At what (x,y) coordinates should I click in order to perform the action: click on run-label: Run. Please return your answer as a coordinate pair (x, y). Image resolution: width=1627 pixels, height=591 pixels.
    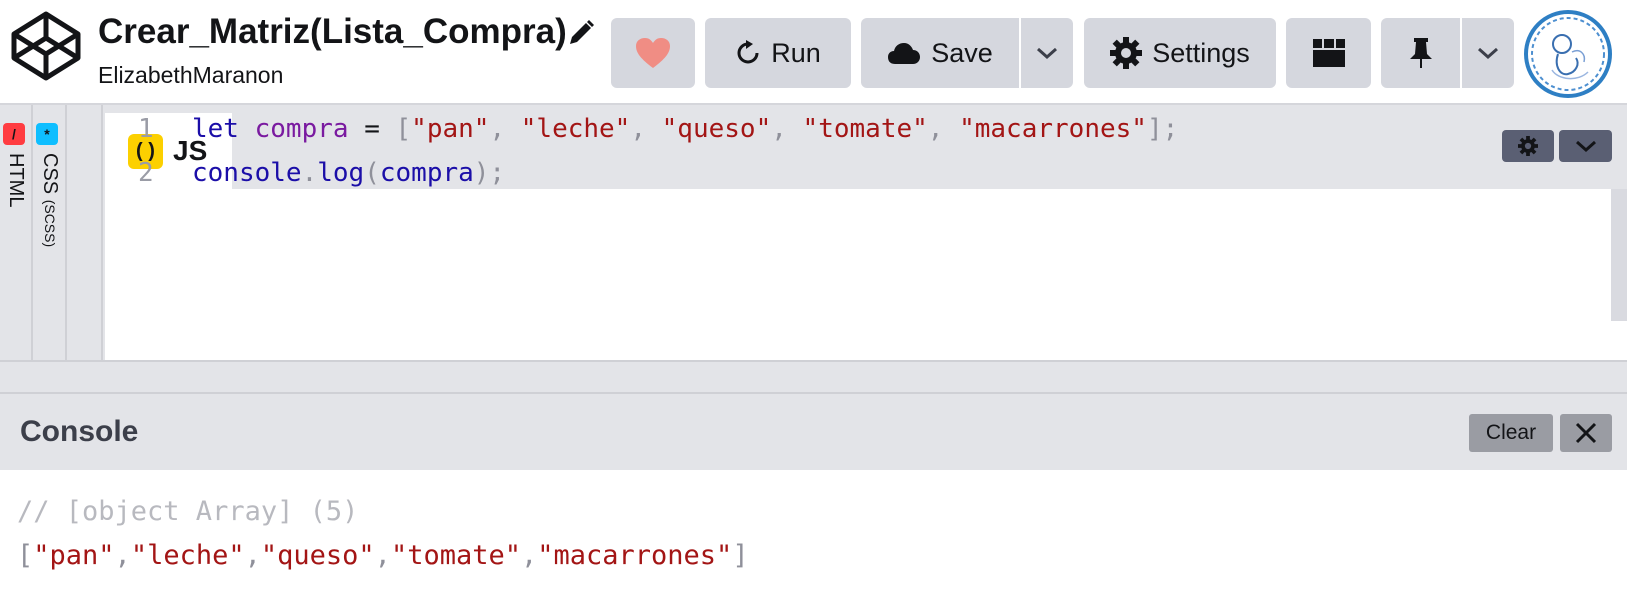
    Looking at the image, I should click on (796, 52).